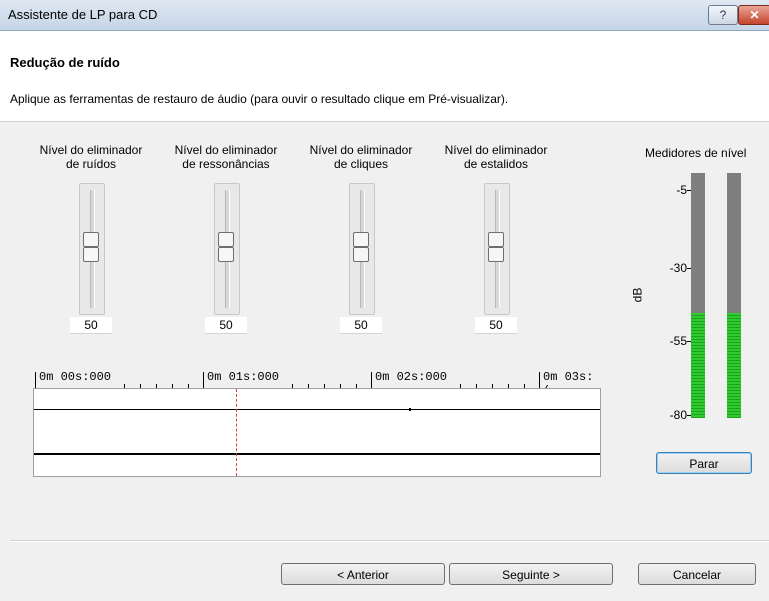 This screenshot has width=769, height=601. Describe the element at coordinates (389, 541) in the screenshot. I see `footer-separator` at that location.